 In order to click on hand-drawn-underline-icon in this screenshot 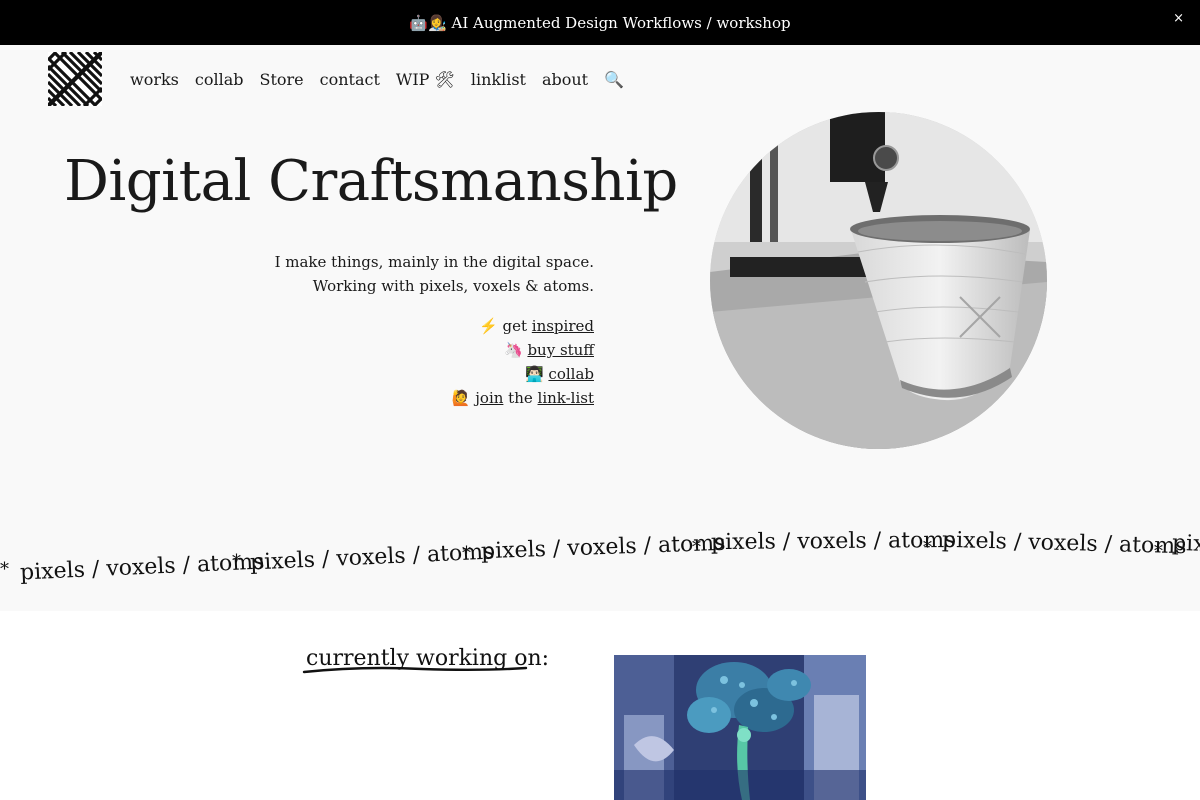, I will do `click(415, 670)`.